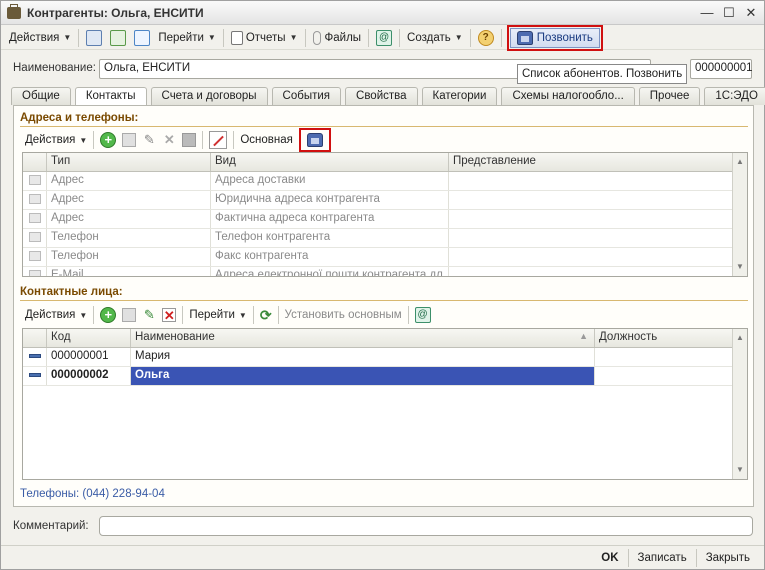 The image size is (765, 570). Describe the element at coordinates (330, 200) in the screenshot. I see `cell-kind: Юридична адреса контрагента` at that location.